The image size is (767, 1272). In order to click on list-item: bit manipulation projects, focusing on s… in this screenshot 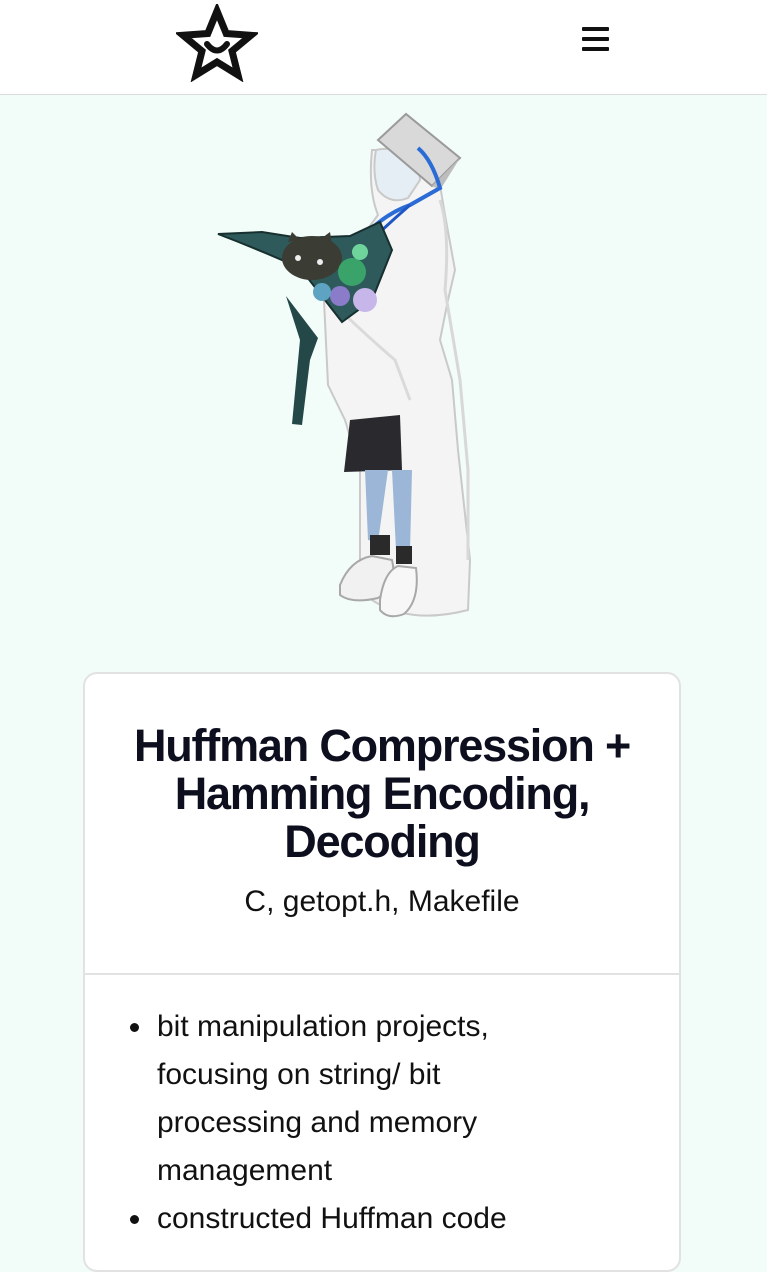, I will do `click(343, 1099)`.